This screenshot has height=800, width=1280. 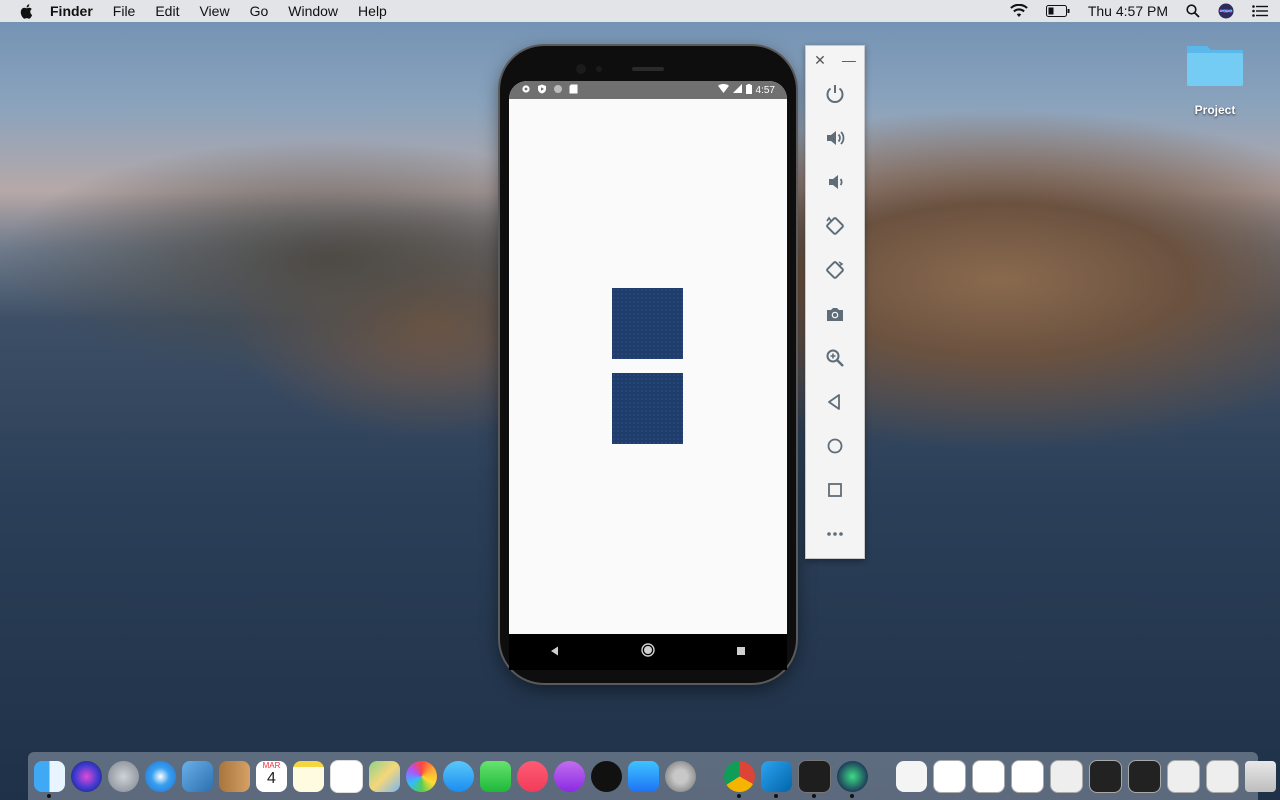 I want to click on wifi-signal-icon, so click(x=723, y=89).